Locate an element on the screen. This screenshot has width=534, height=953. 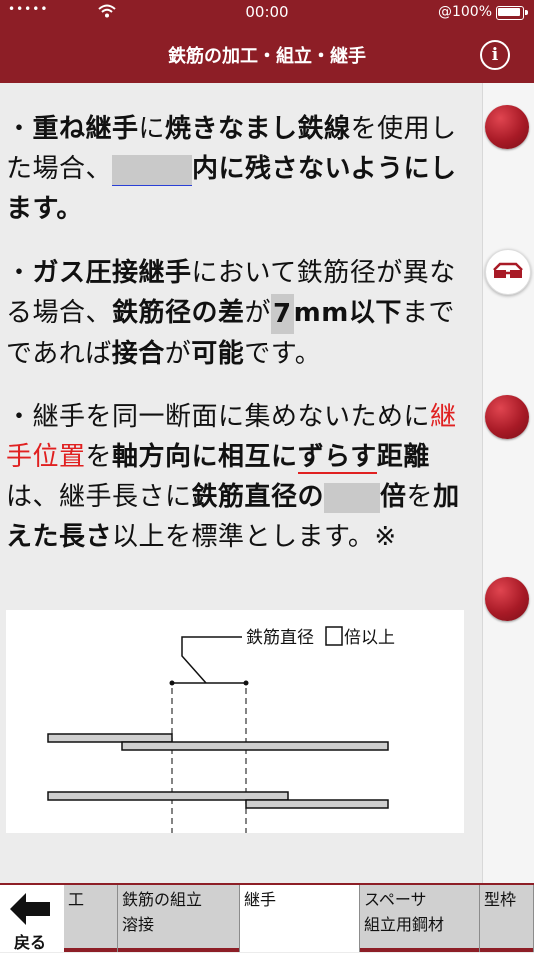
figure-blank-box is located at coordinates (334, 636).